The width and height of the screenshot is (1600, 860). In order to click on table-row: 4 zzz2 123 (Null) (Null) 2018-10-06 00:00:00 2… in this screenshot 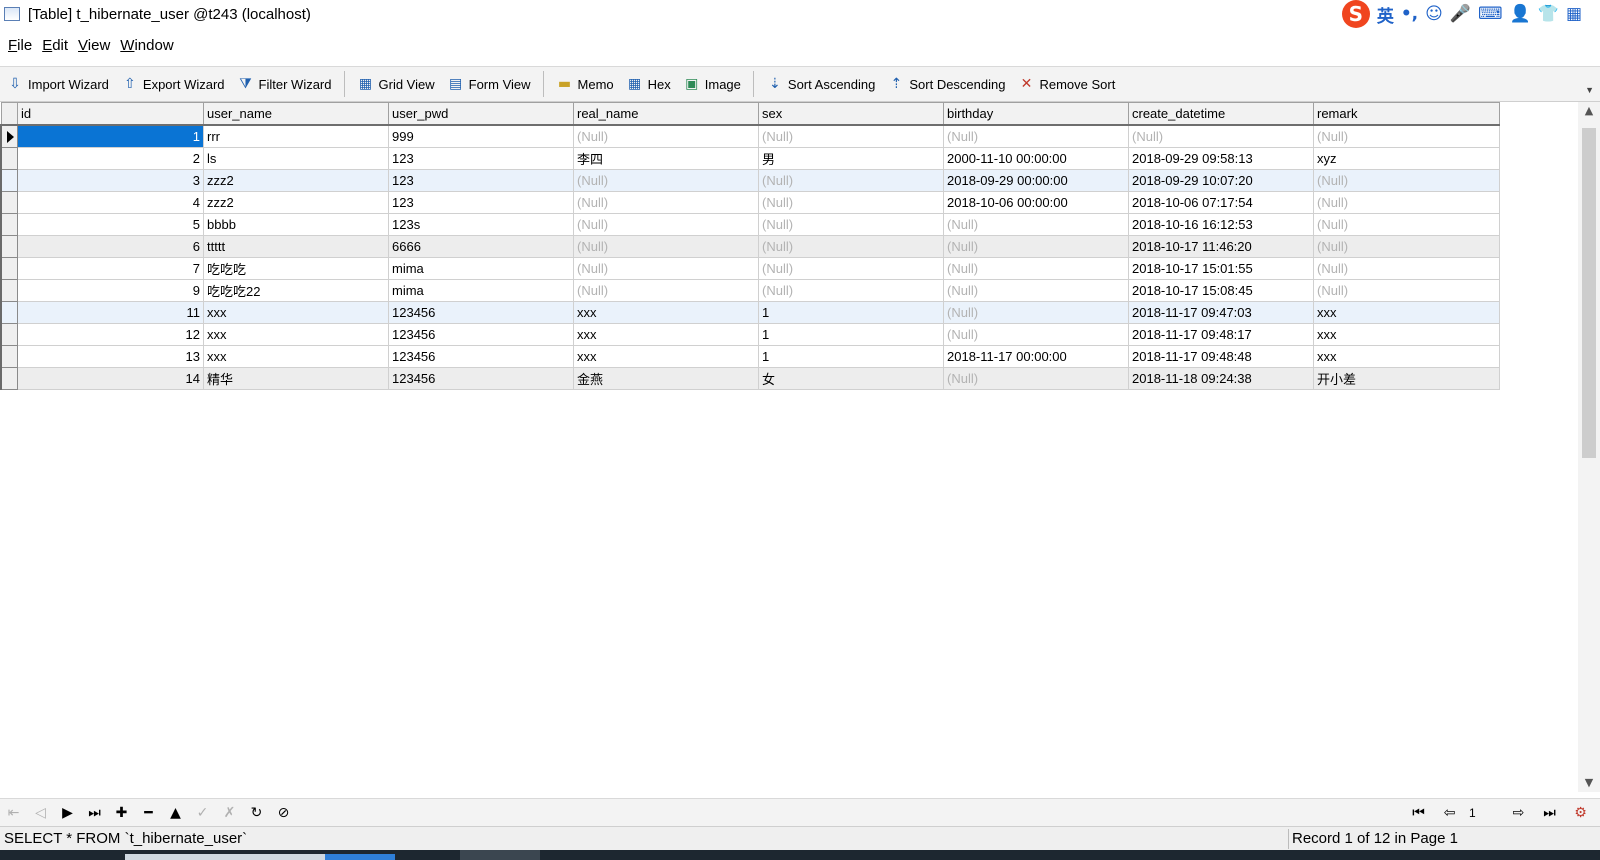, I will do `click(750, 202)`.